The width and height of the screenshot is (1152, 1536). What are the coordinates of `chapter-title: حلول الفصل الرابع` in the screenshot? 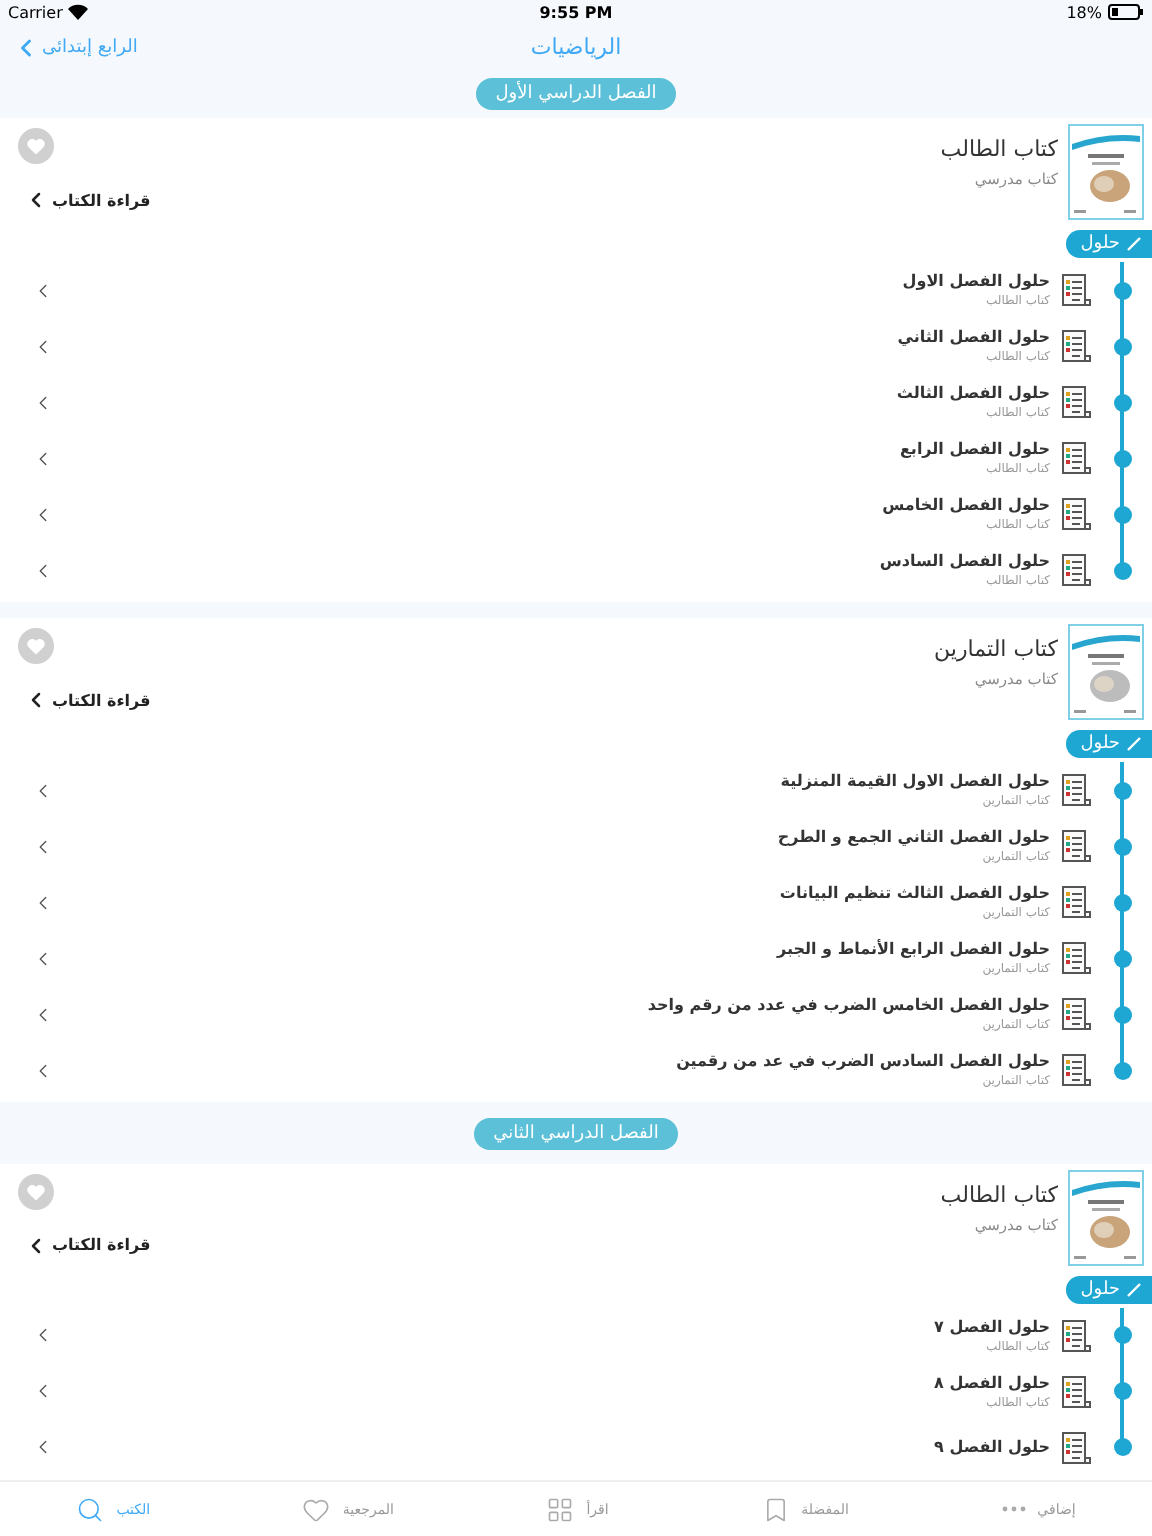 It's located at (973, 449).